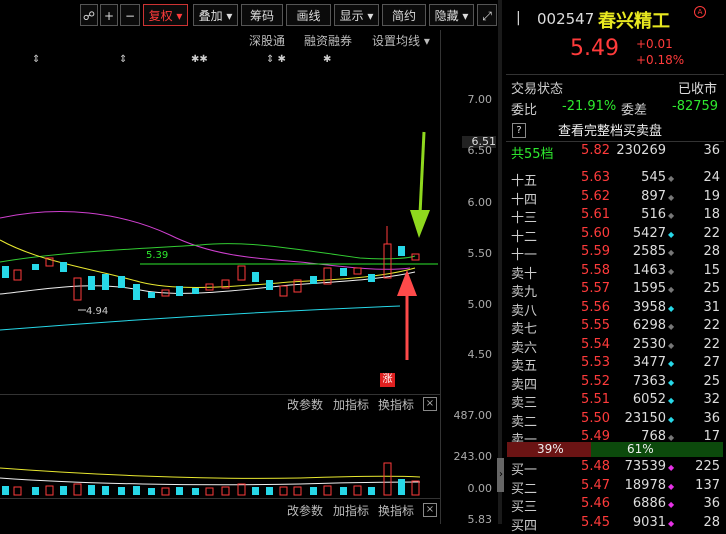  What do you see at coordinates (653, 214) in the screenshot?
I see `ask-volume: 516` at bounding box center [653, 214].